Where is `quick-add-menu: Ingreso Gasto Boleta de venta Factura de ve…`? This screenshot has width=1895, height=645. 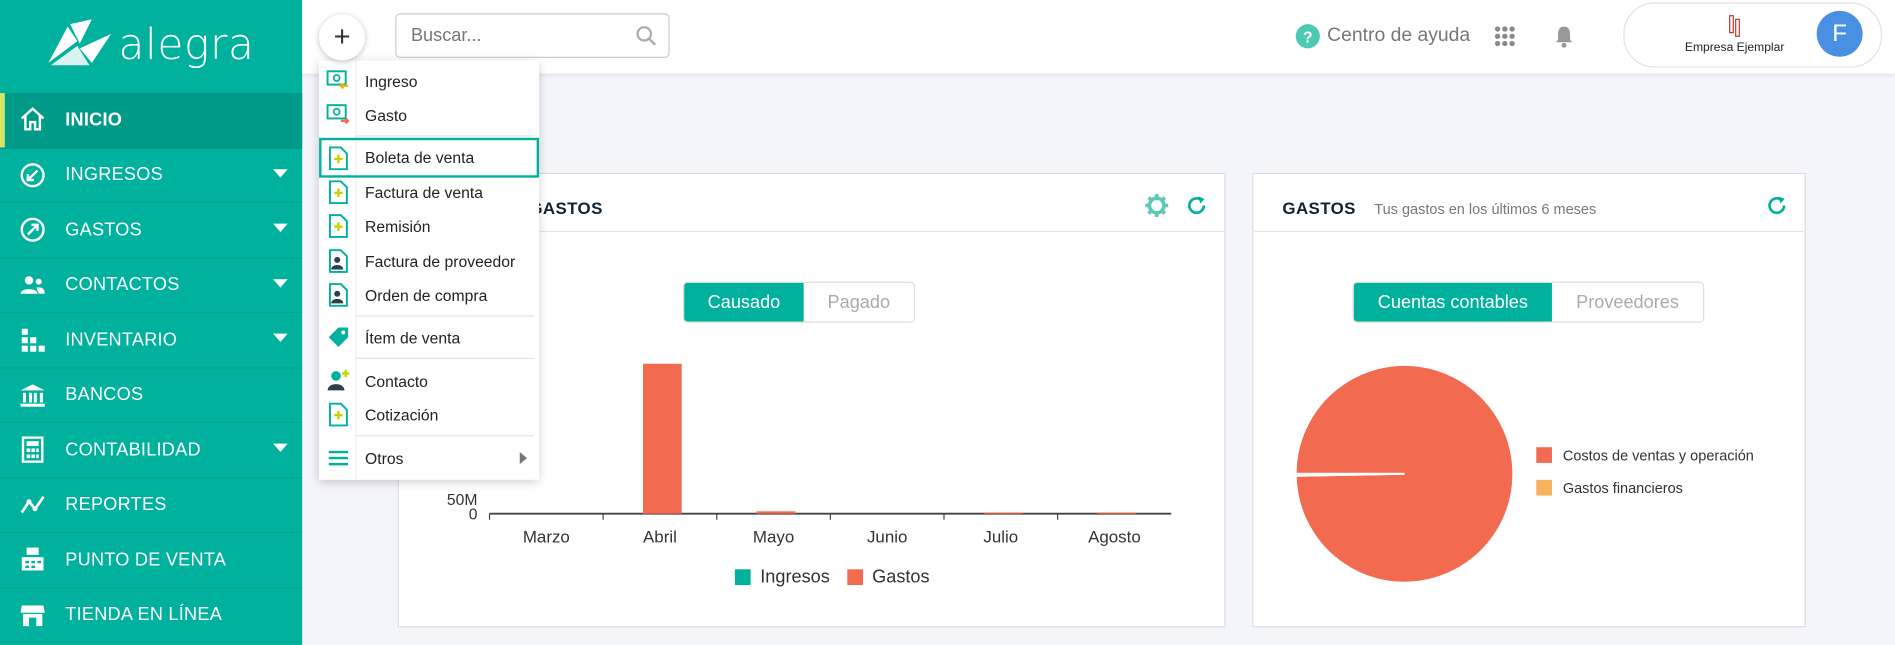 quick-add-menu: Ingreso Gasto Boleta de venta Factura de ve… is located at coordinates (429, 270).